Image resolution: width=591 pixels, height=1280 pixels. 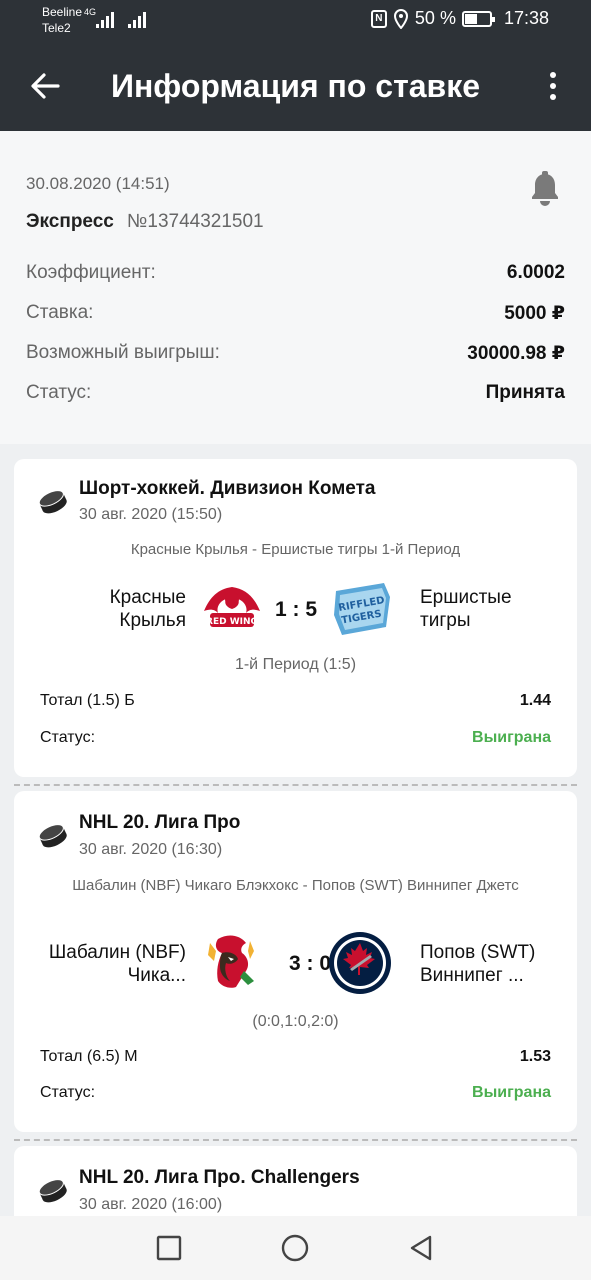 I want to click on team-home-name: Красные Крылья, so click(x=147, y=609).